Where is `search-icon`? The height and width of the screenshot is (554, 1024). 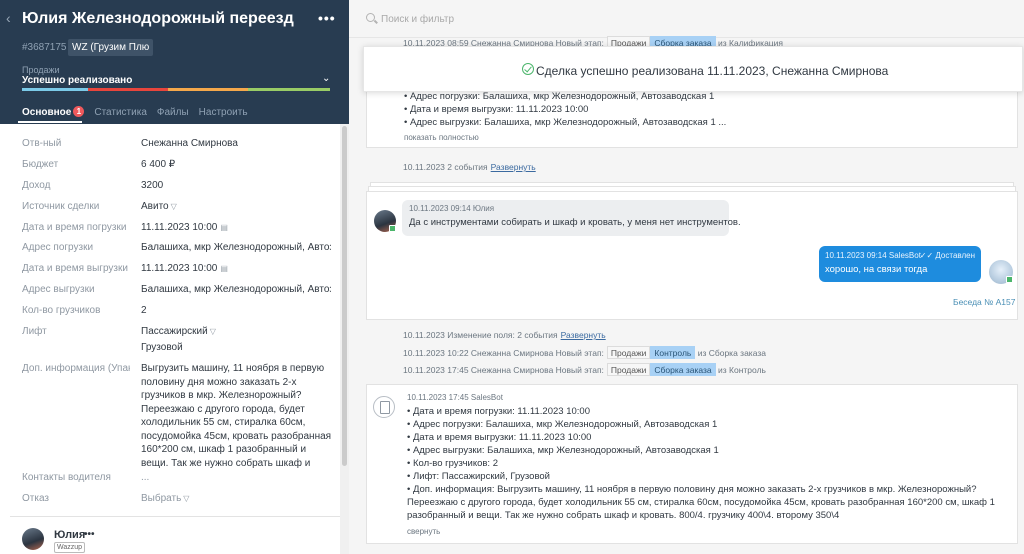 search-icon is located at coordinates (370, 17).